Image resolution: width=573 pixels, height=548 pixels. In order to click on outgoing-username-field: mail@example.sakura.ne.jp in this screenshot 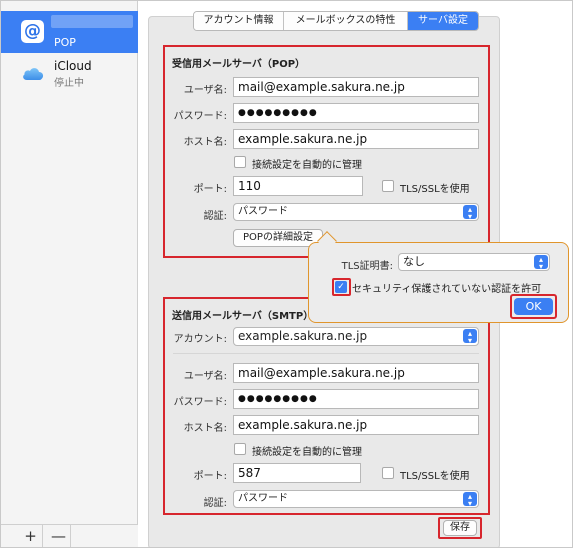, I will do `click(356, 373)`.